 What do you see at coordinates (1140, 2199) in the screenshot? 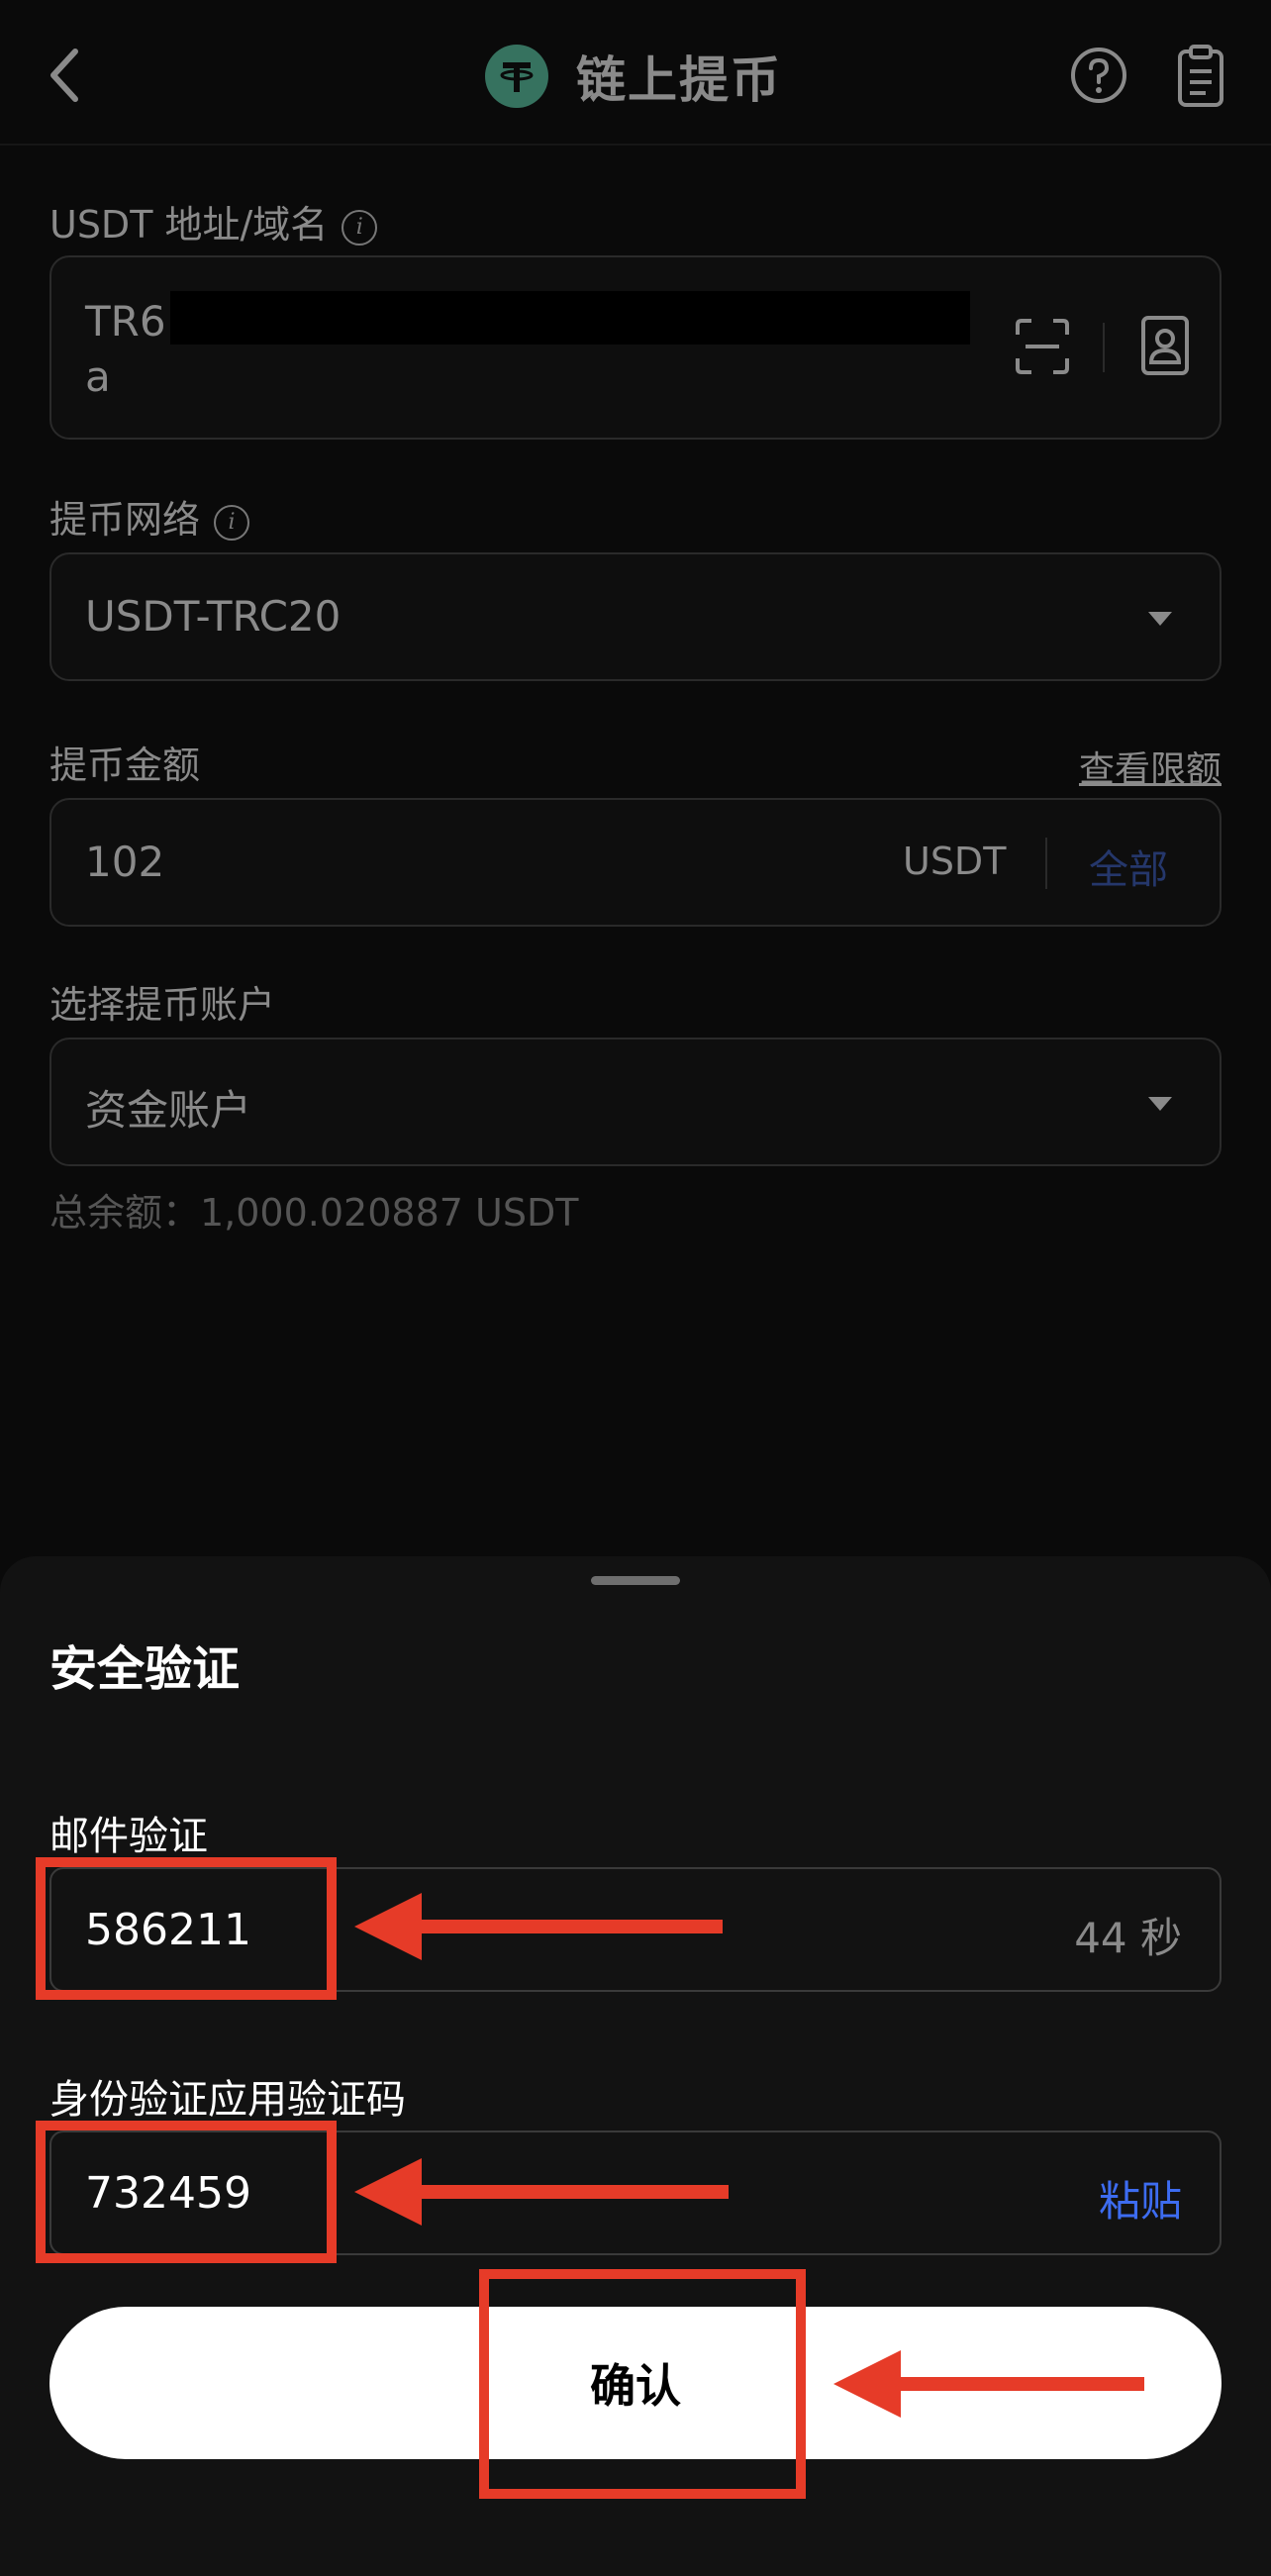
I see `paste-button: 粘贴` at bounding box center [1140, 2199].